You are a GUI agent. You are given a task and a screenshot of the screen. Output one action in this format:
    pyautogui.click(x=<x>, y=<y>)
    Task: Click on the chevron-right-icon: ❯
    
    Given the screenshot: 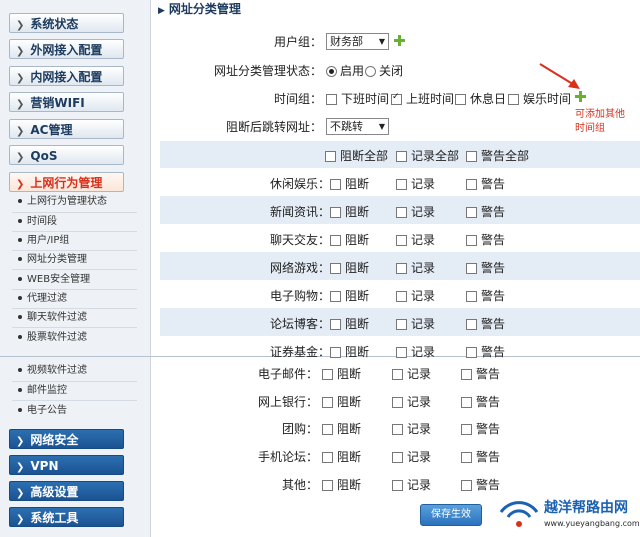 What is the action you would take?
    pyautogui.click(x=20, y=467)
    